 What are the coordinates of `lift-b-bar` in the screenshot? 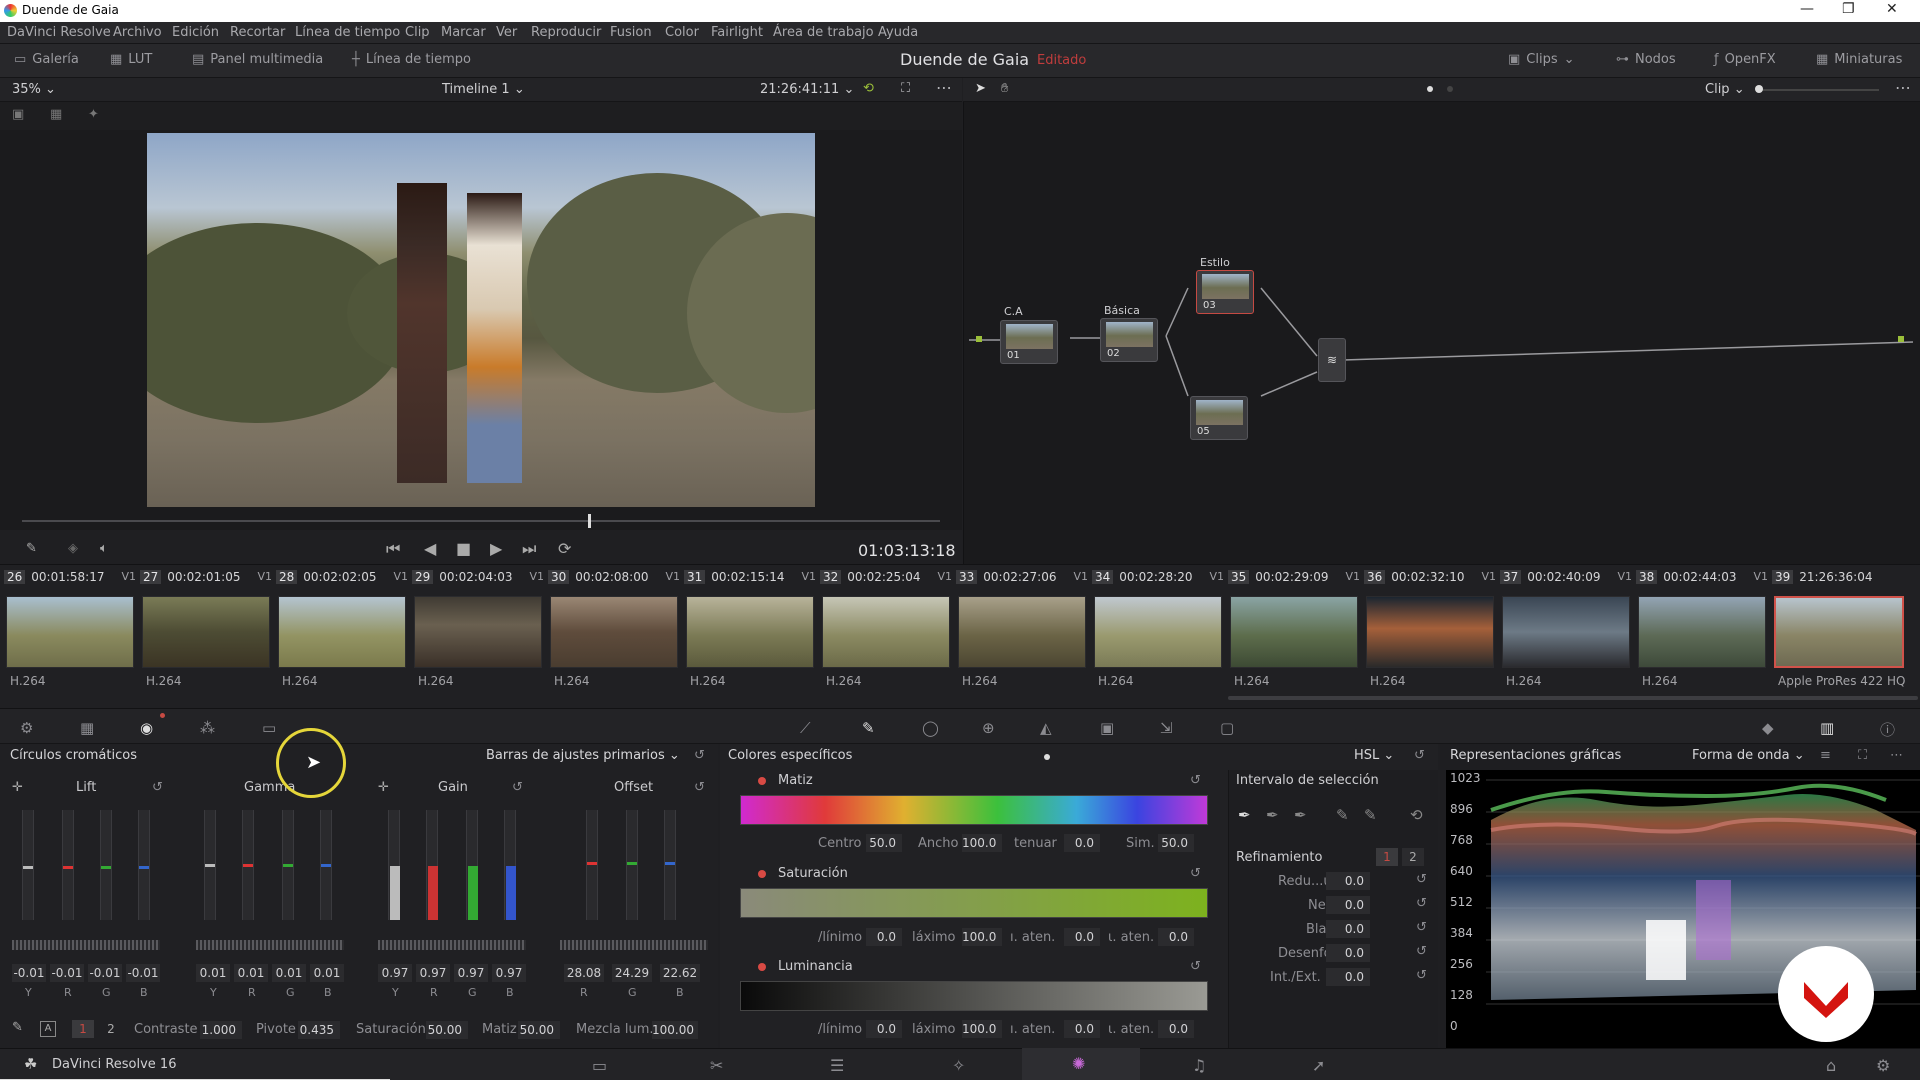 It's located at (144, 865).